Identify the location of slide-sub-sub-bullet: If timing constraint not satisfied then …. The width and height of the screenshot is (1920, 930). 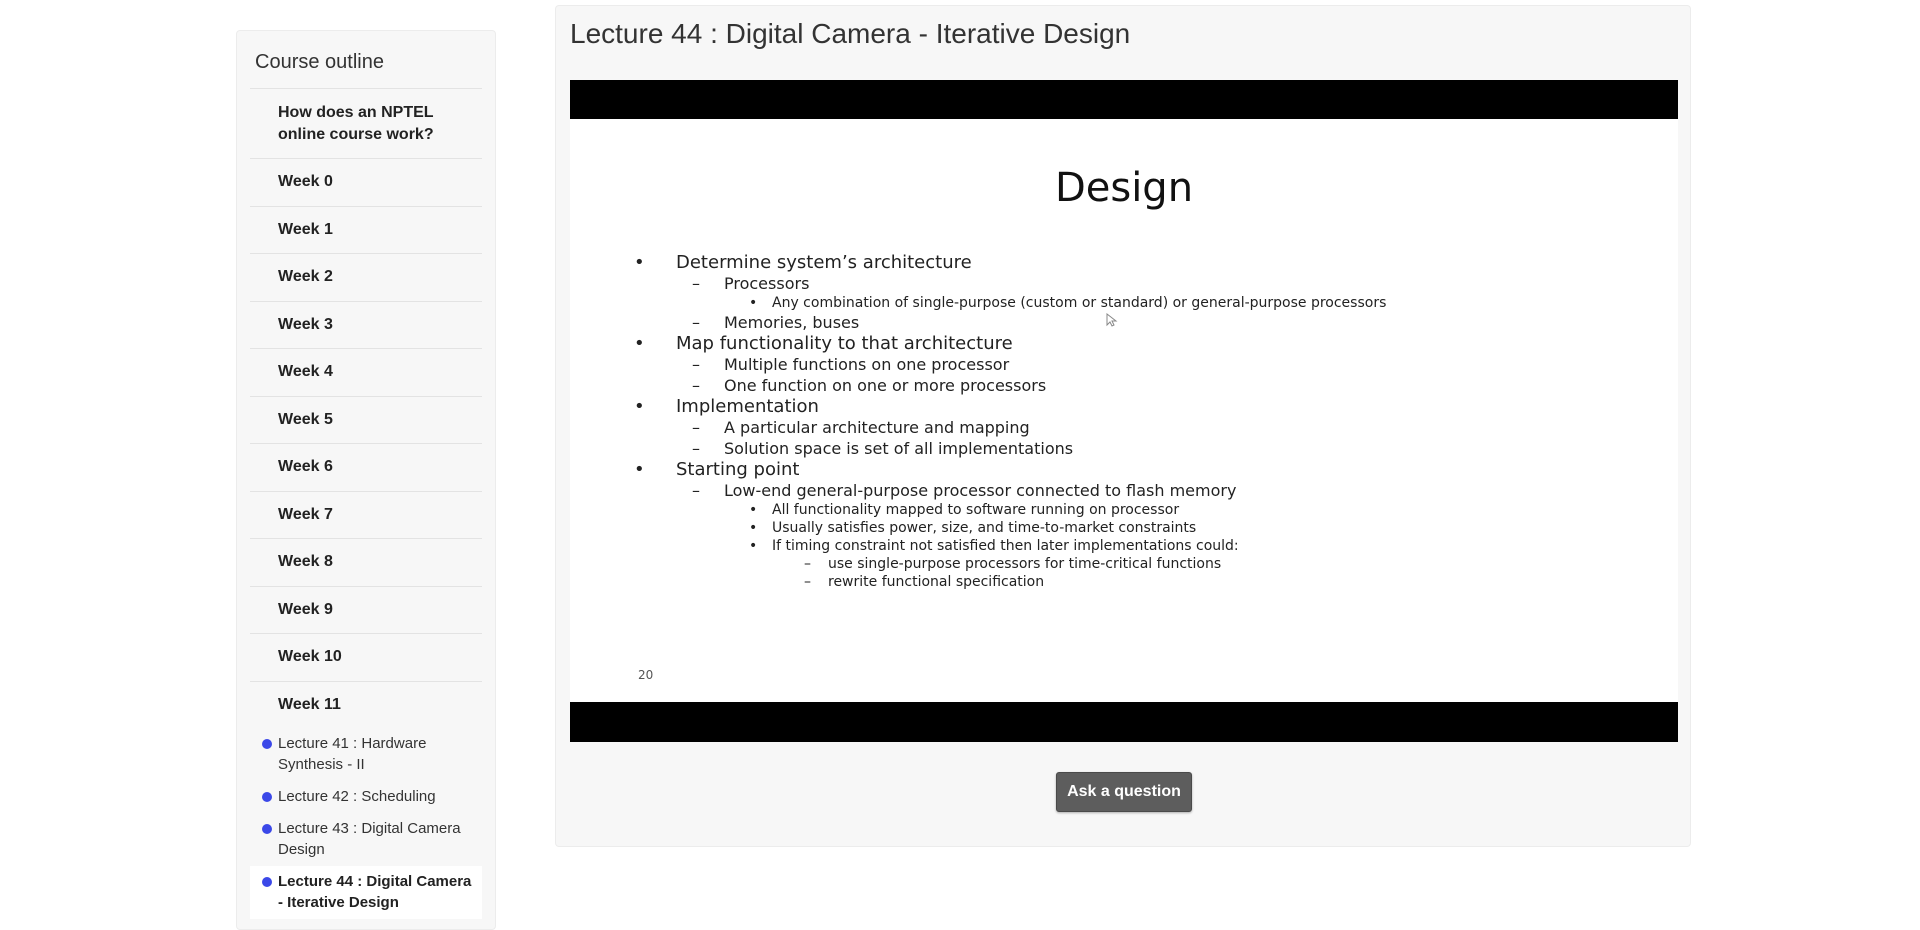
(1008, 546).